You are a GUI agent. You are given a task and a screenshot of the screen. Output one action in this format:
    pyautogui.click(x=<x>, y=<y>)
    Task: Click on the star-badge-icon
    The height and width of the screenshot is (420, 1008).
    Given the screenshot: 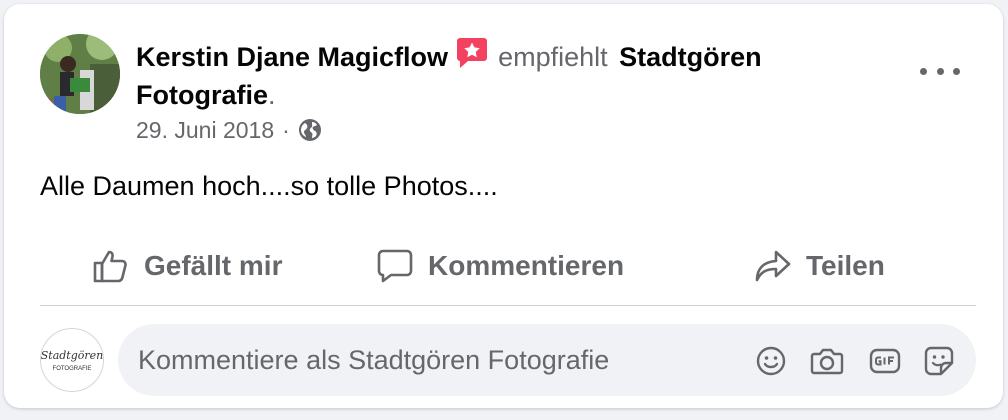 What is the action you would take?
    pyautogui.click(x=472, y=53)
    